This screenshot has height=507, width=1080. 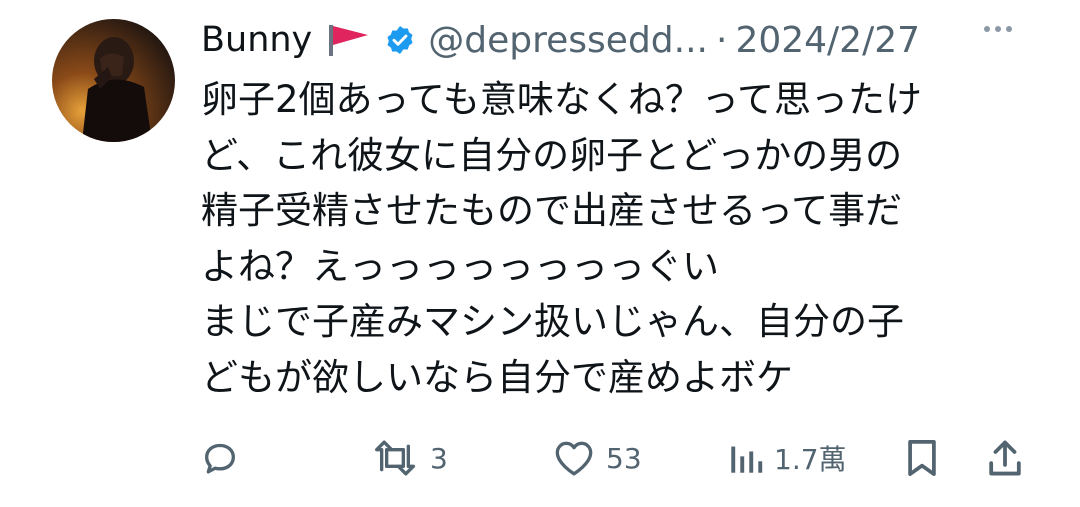 I want to click on tweet-text-line: よね？えっっっっっっっっぐい, so click(x=460, y=266).